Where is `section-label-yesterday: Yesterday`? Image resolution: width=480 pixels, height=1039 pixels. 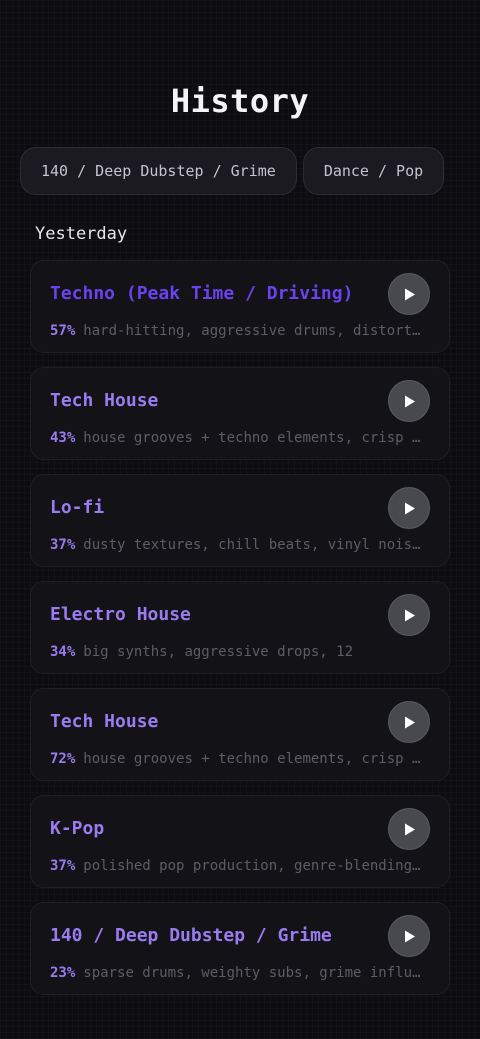
section-label-yesterday: Yesterday is located at coordinates (81, 234).